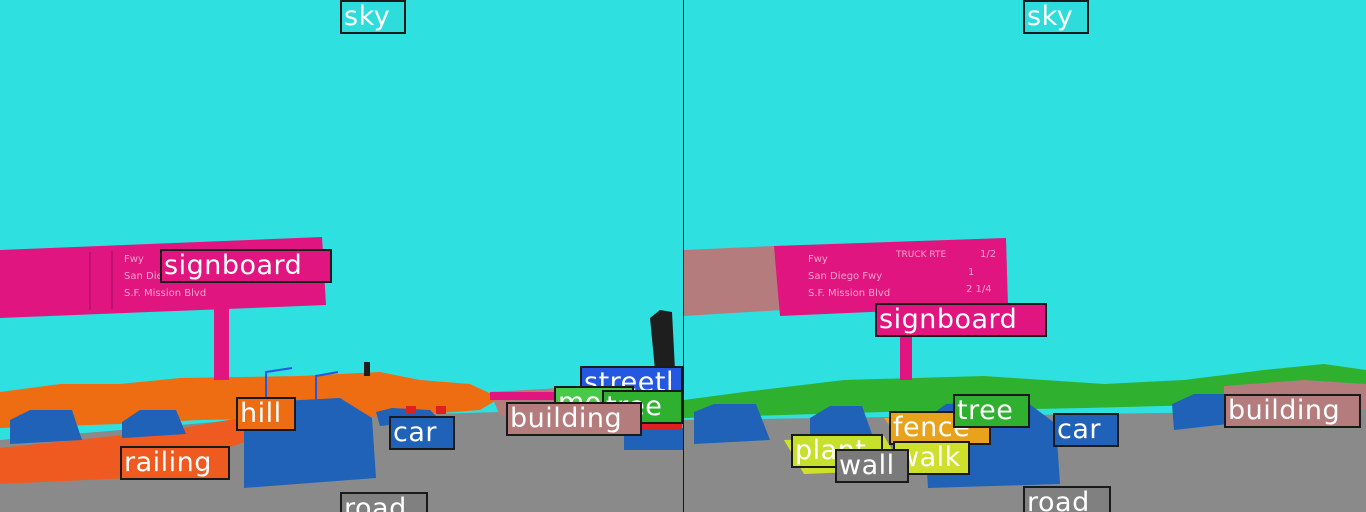  Describe the element at coordinates (845, 276) in the screenshot. I see `sign-line-2: San Diego Fwy` at that location.